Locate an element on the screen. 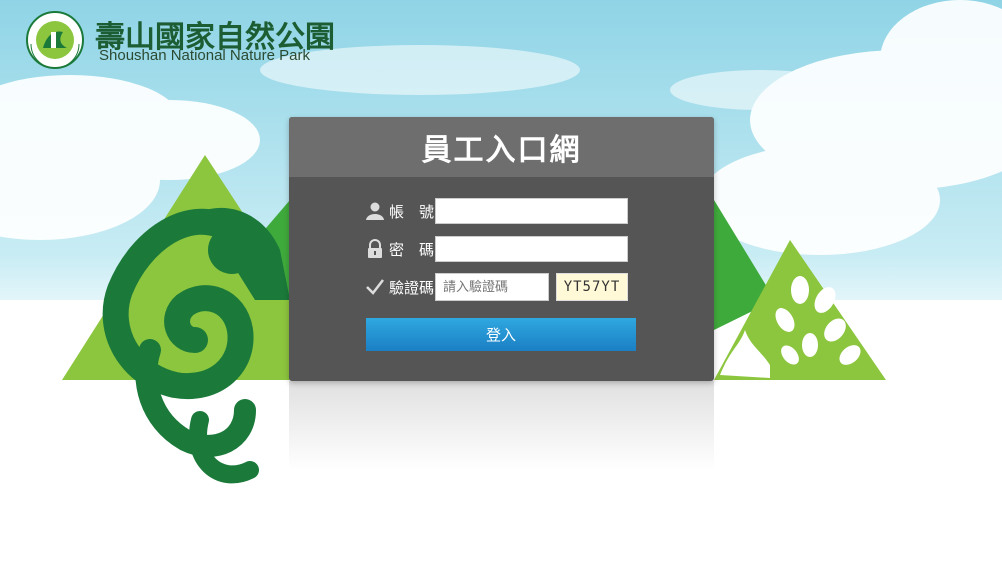  captcha-row: 驗證碼 YT57YT is located at coordinates (496, 287).